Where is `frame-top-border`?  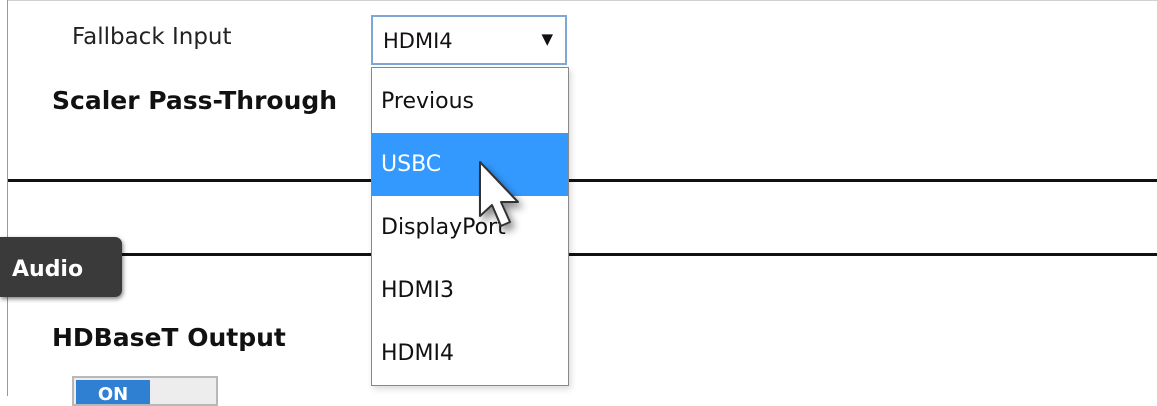 frame-top-border is located at coordinates (582, 0).